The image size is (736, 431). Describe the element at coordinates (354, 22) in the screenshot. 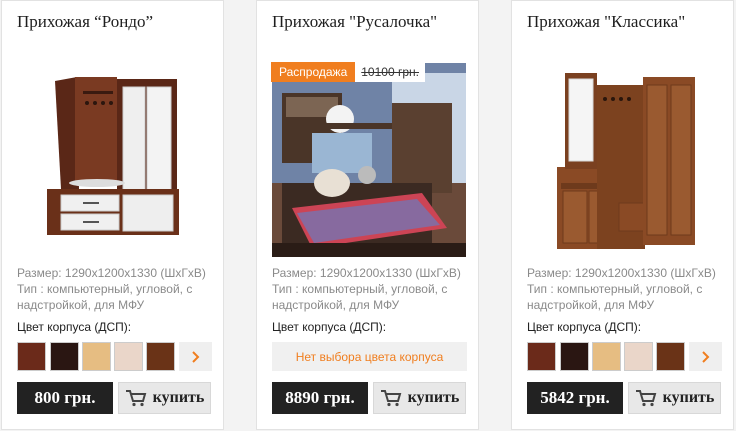

I see `product-title: Прихожая "Русалочка"` at that location.